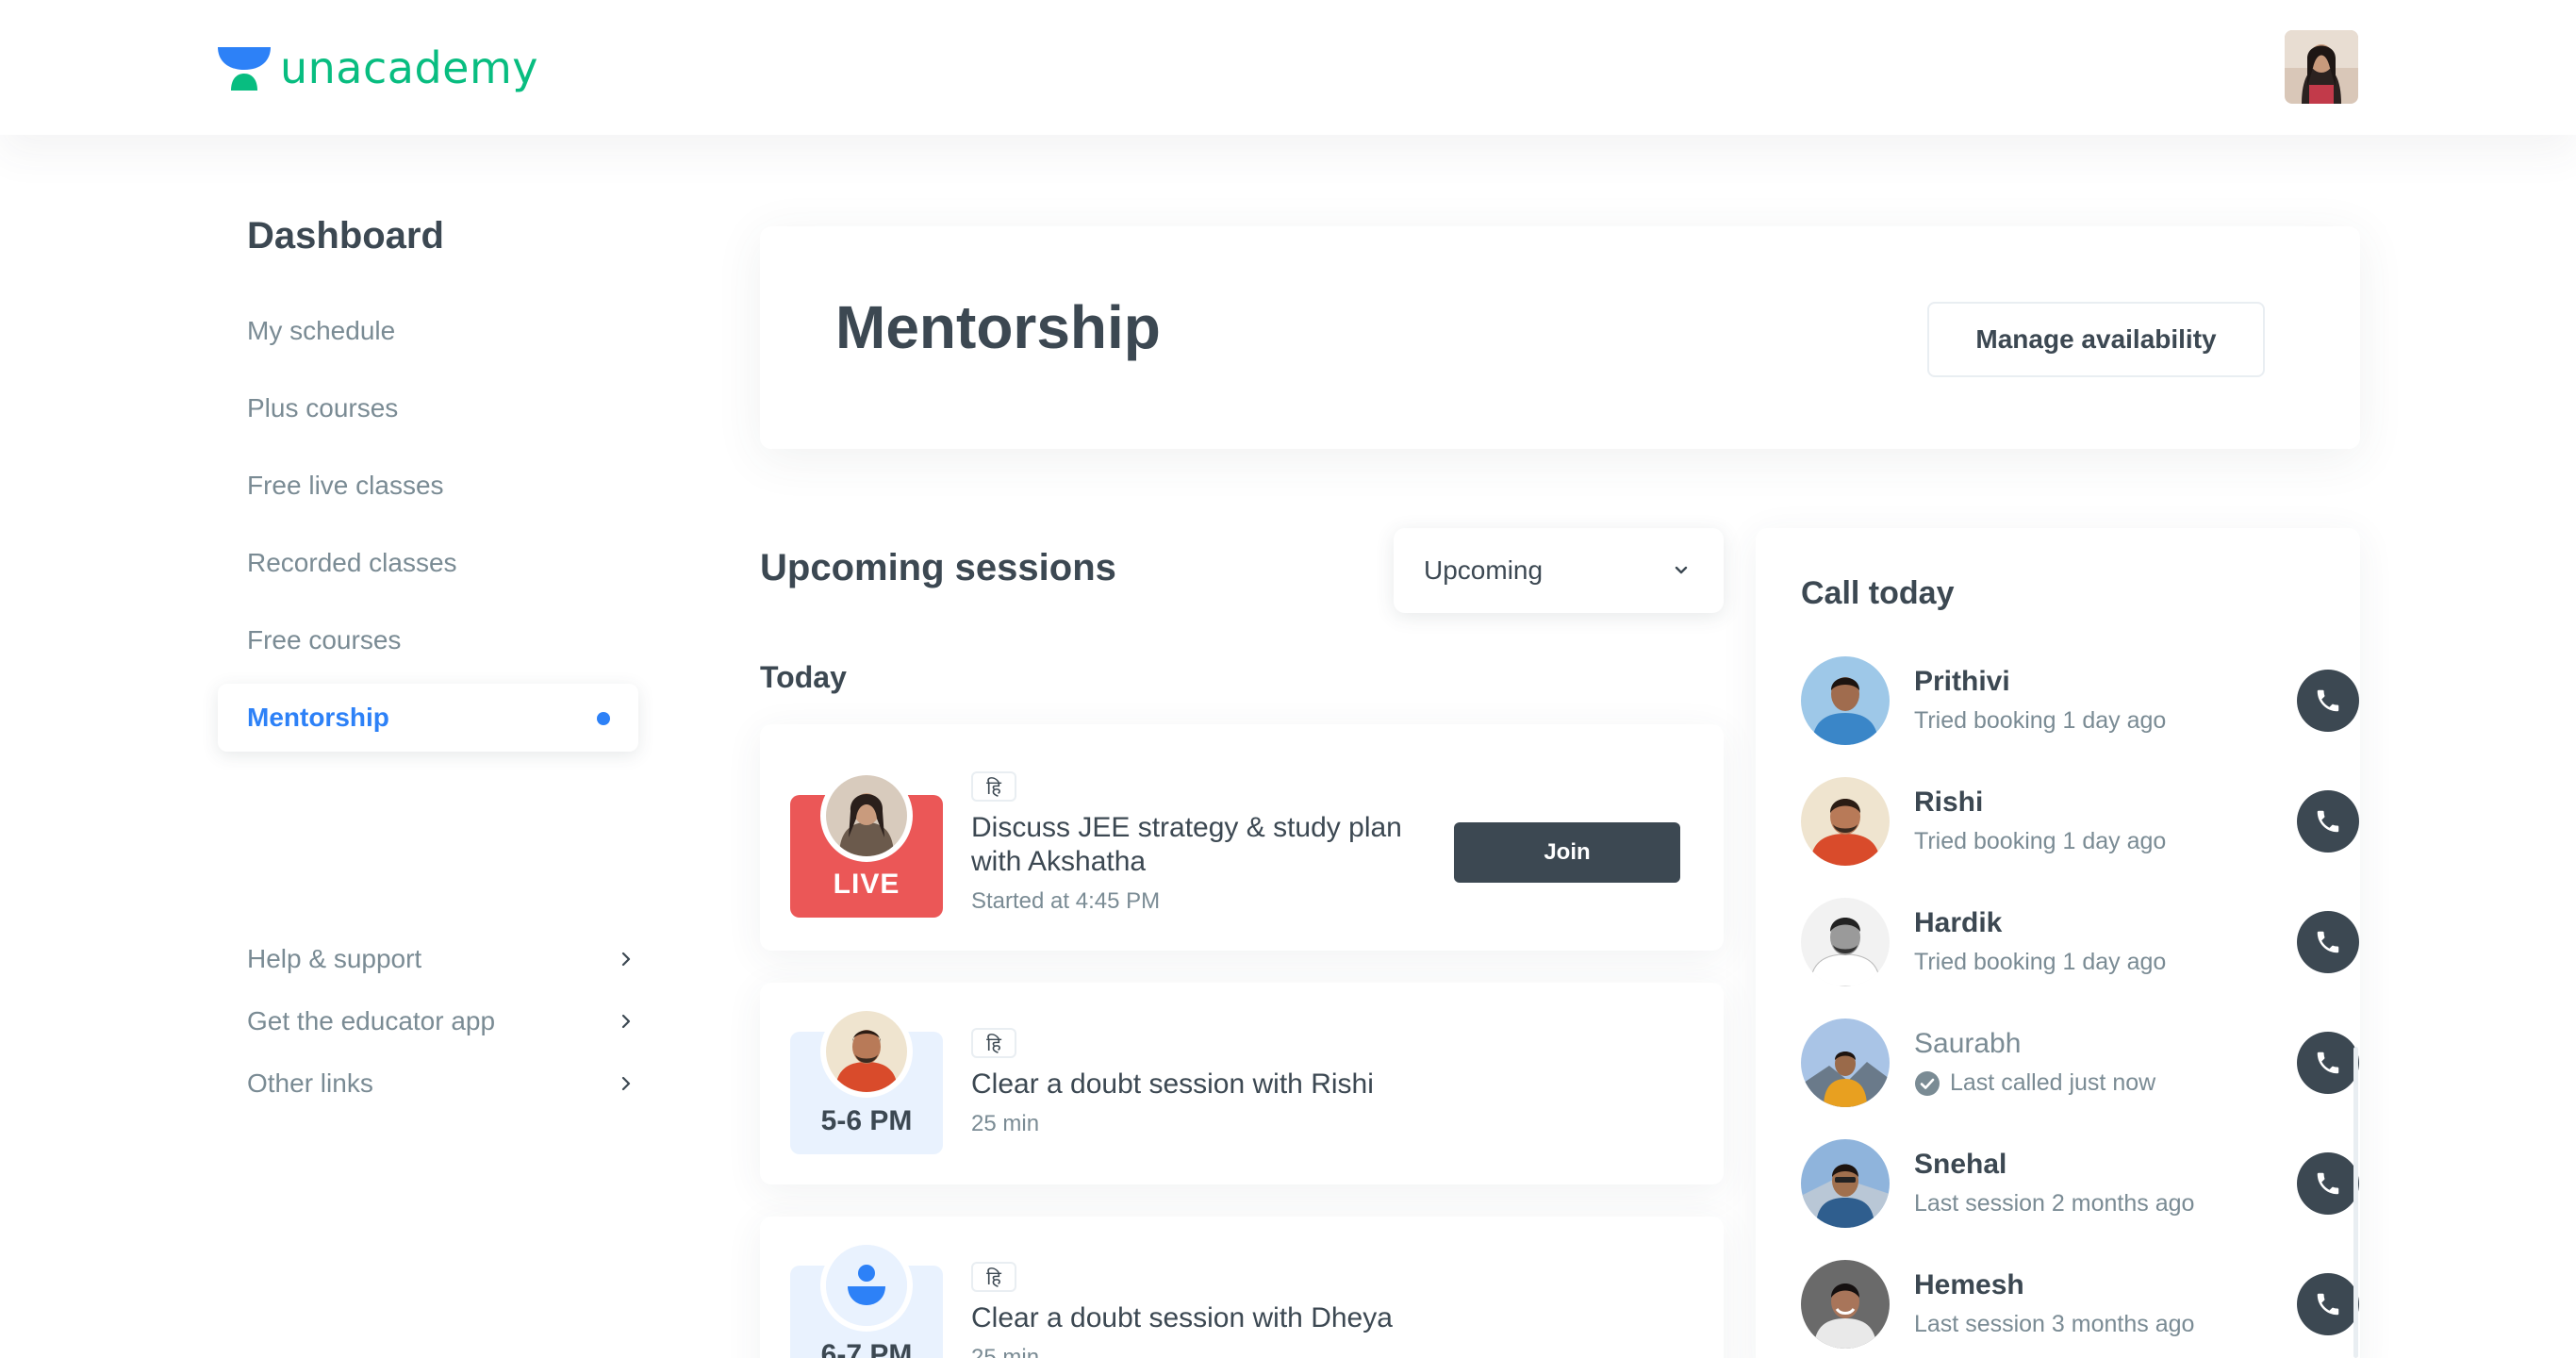 This screenshot has height=1358, width=2576. What do you see at coordinates (866, 1348) in the screenshot?
I see `time-slot-label: 6-7 PM` at bounding box center [866, 1348].